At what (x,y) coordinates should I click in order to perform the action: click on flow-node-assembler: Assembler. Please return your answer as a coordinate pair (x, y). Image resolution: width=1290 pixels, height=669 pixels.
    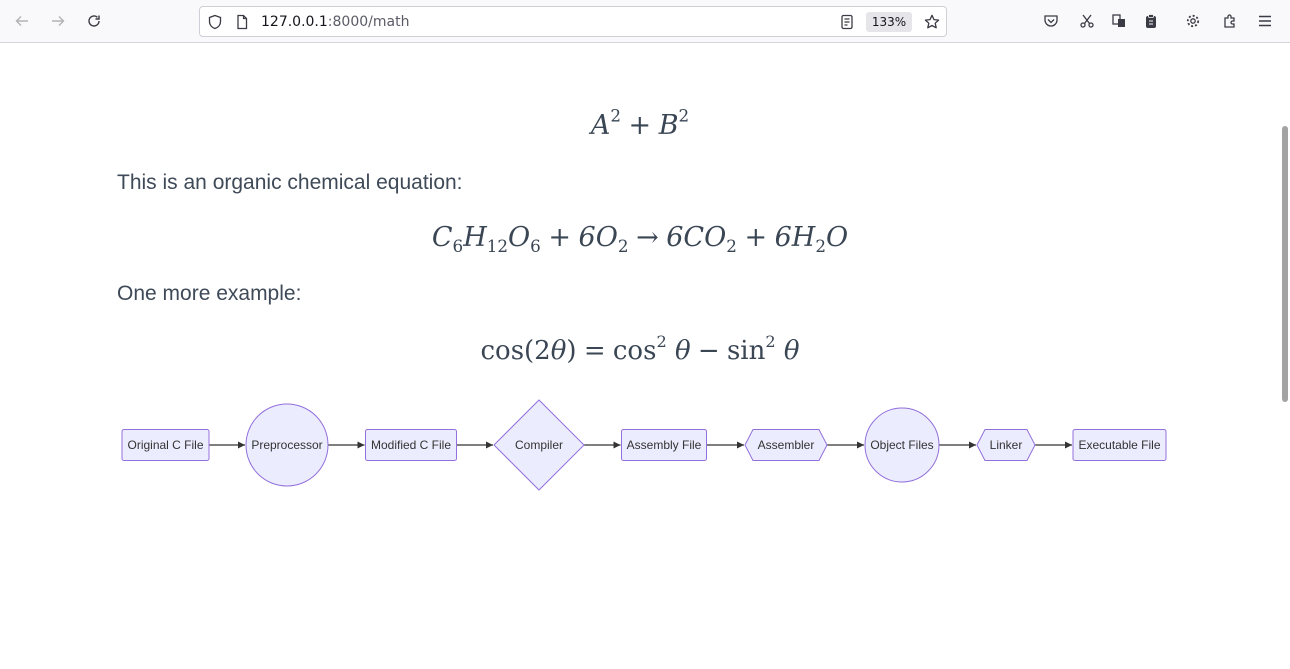
    Looking at the image, I should click on (786, 445).